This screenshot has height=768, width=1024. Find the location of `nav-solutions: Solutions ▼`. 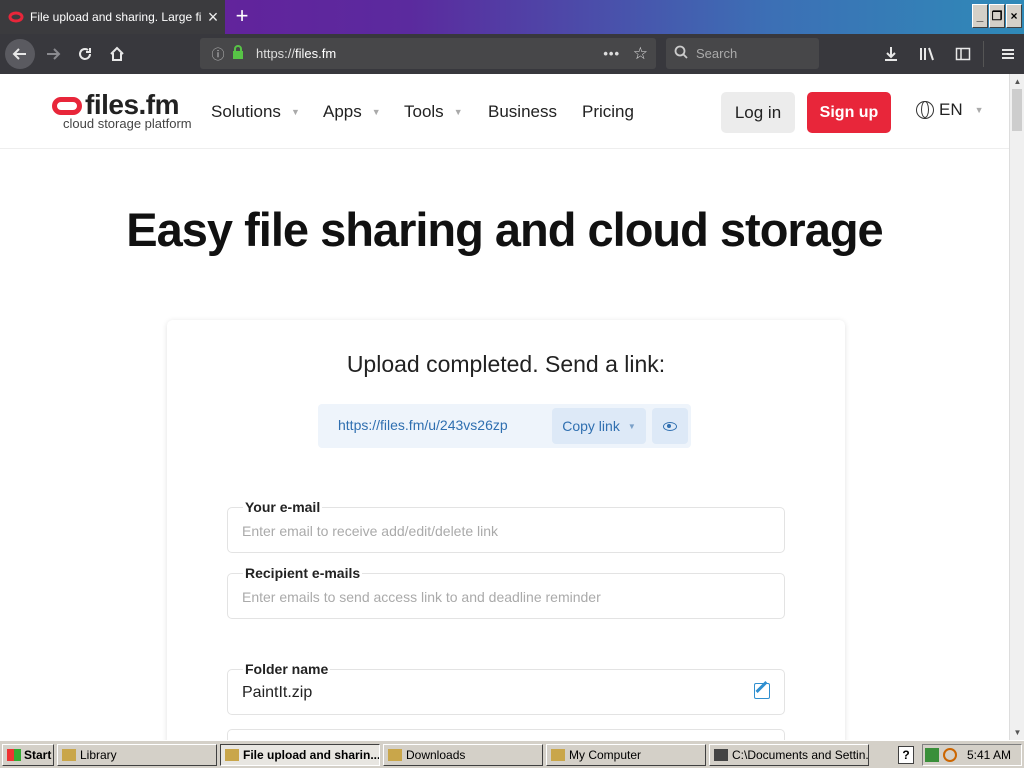

nav-solutions: Solutions ▼ is located at coordinates (255, 111).